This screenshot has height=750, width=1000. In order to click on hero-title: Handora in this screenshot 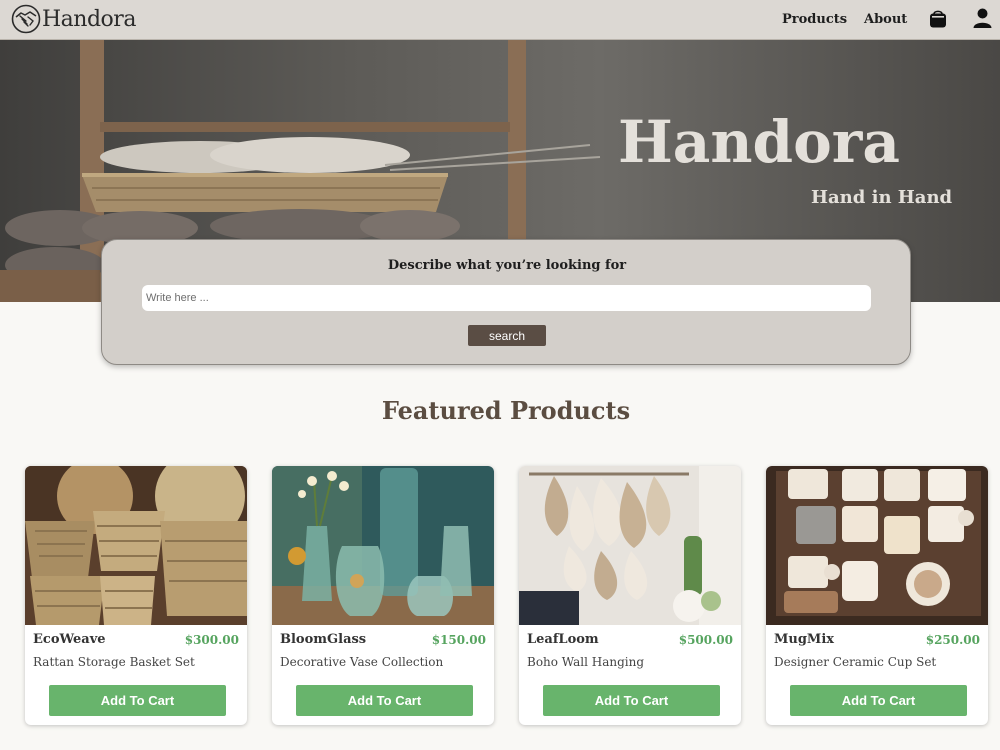, I will do `click(759, 142)`.